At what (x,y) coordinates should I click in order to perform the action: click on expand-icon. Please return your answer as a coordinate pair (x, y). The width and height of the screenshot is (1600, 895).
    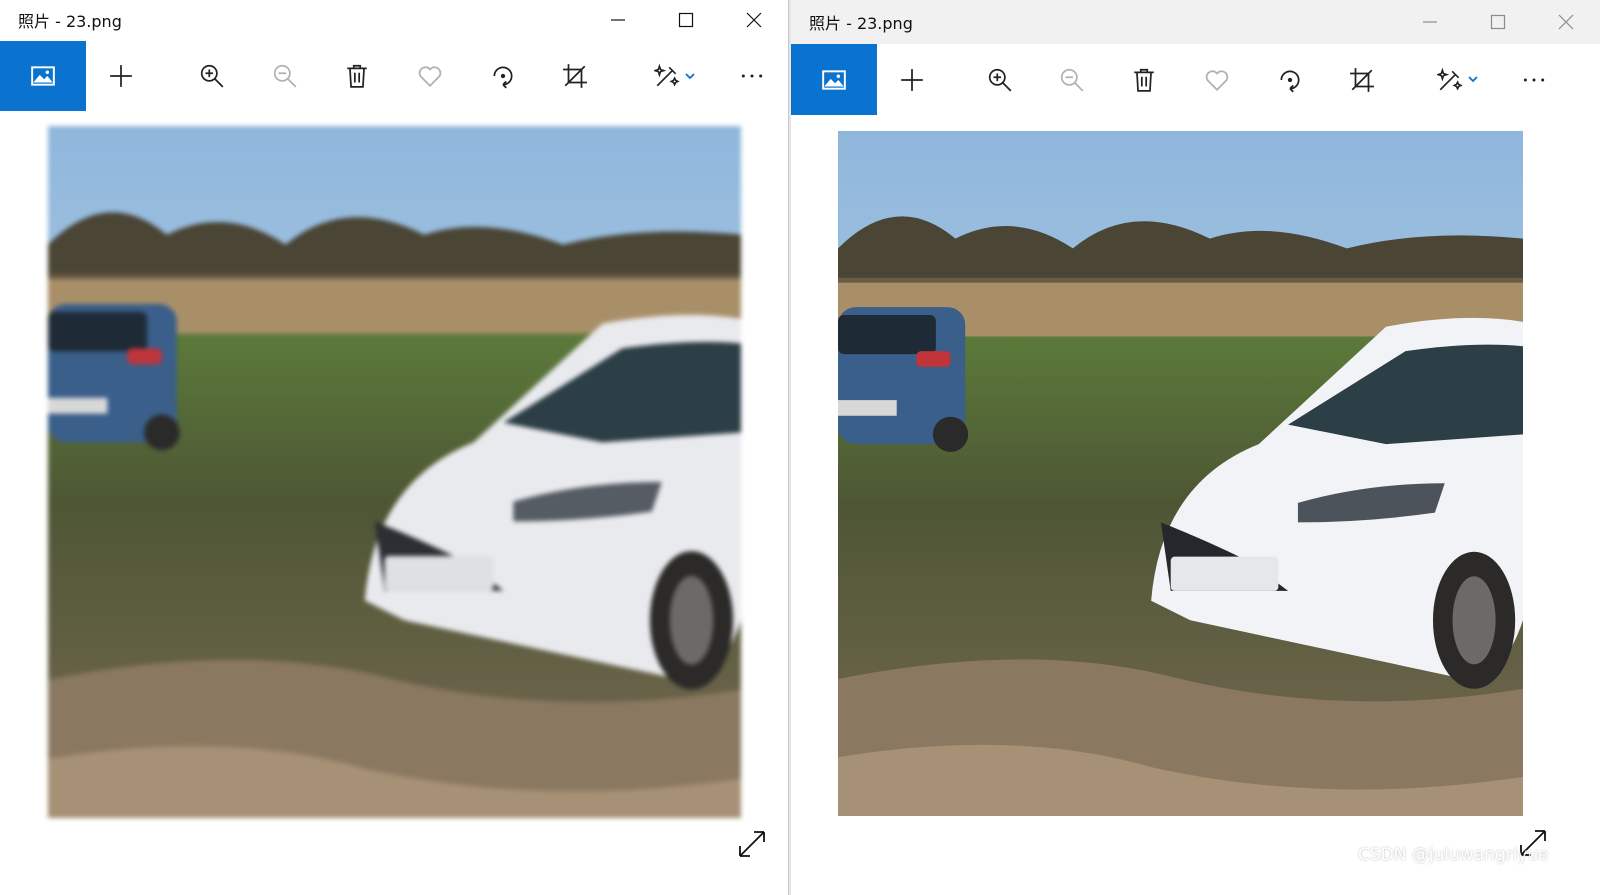
    Looking at the image, I should click on (752, 844).